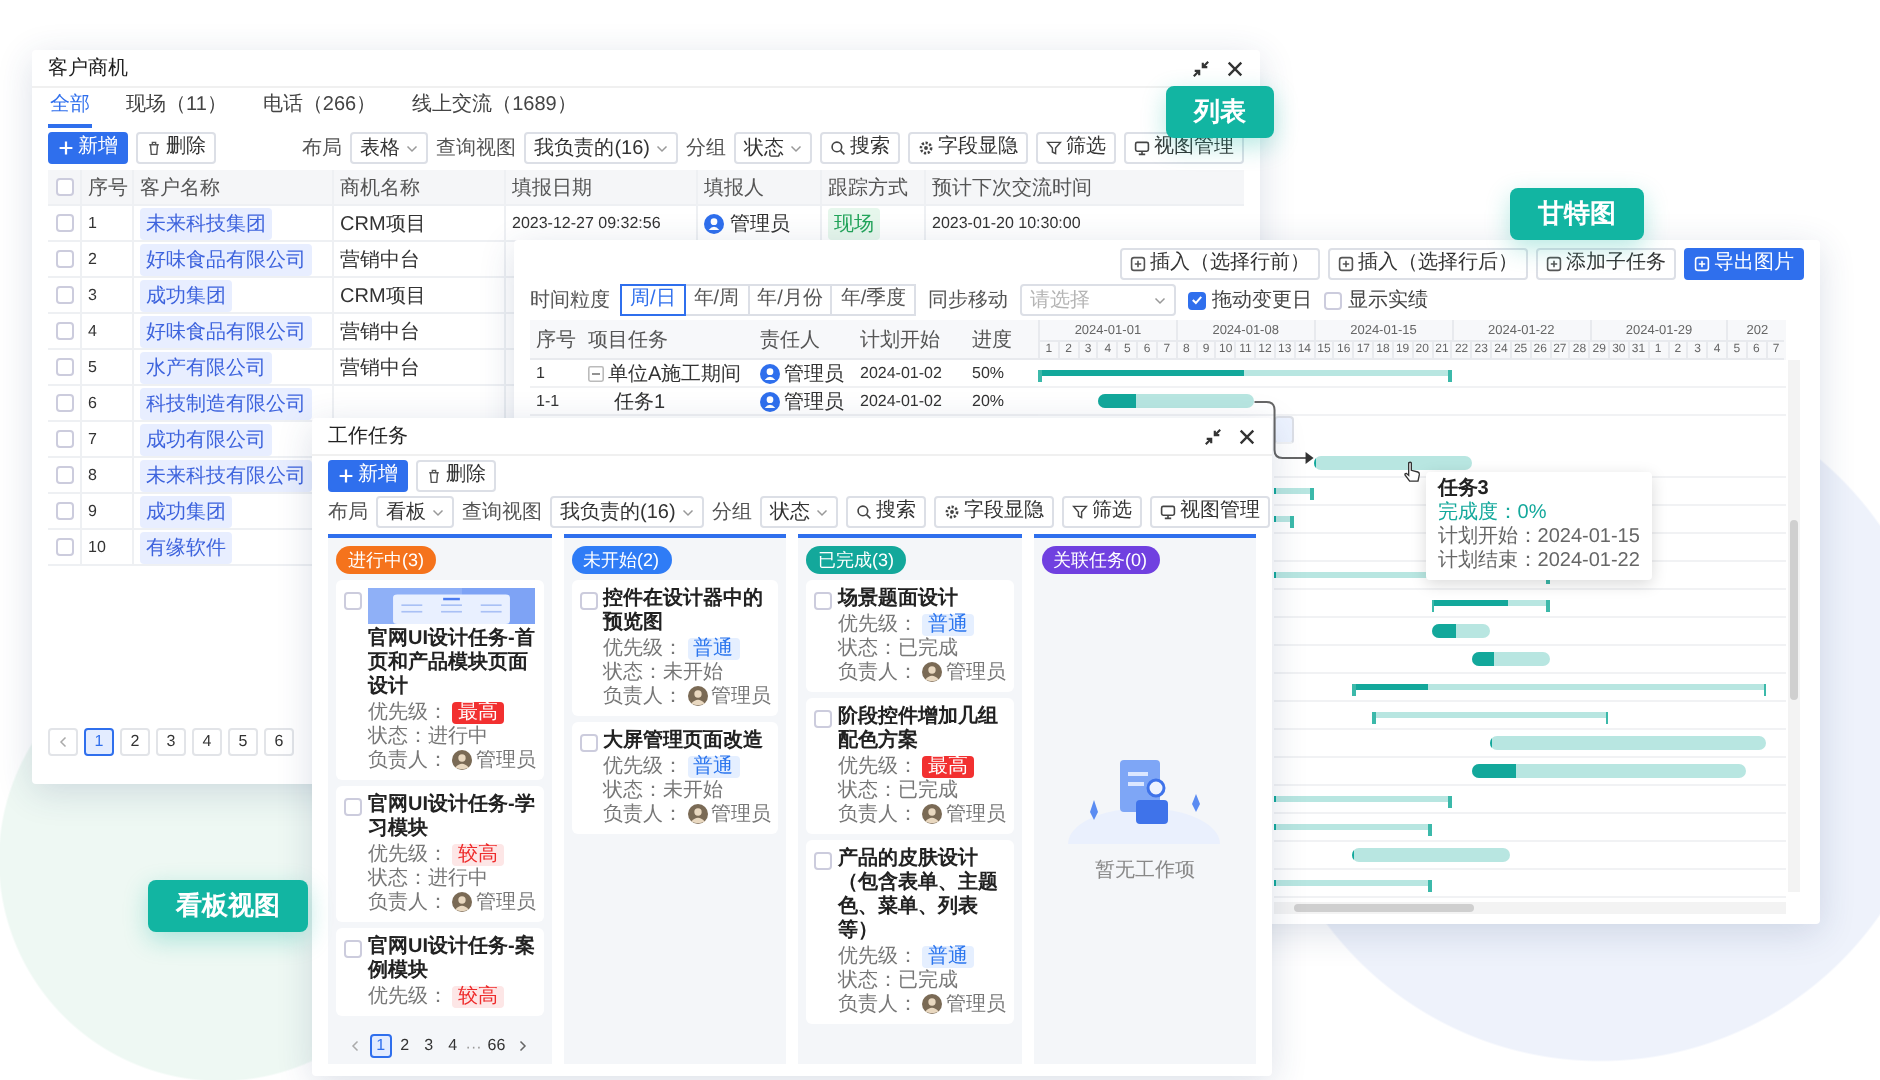  I want to click on customer-tag: 有缘软件, so click(186, 547).